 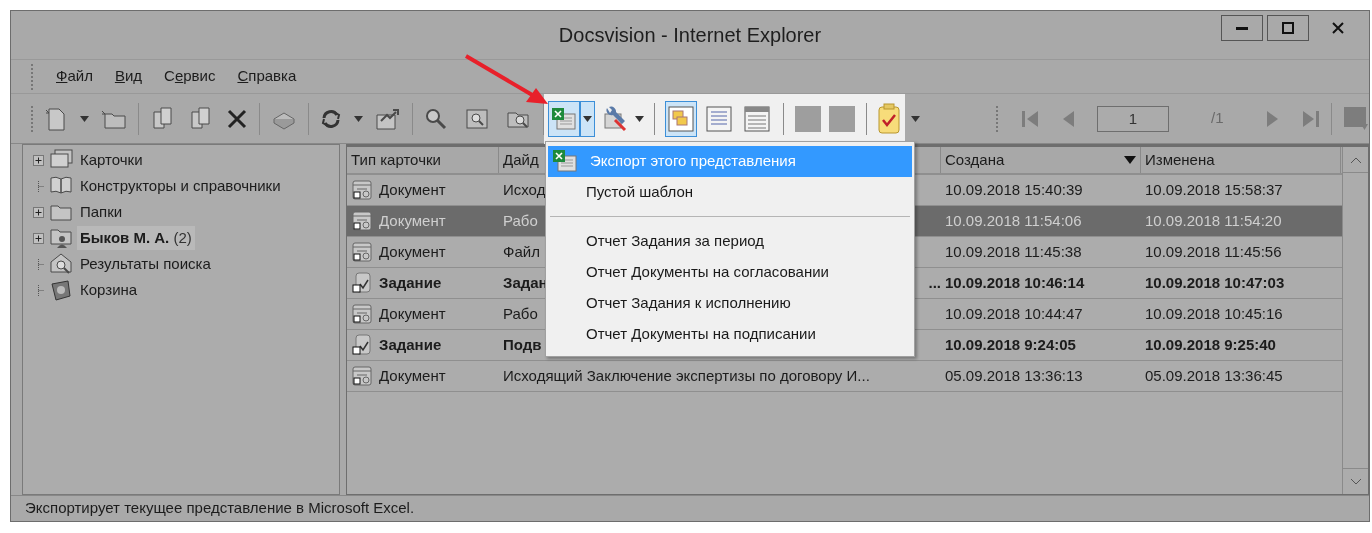 What do you see at coordinates (220, 508) in the screenshot?
I see `status-text: Экспортирует текущее представление в Microsoft Excel.` at bounding box center [220, 508].